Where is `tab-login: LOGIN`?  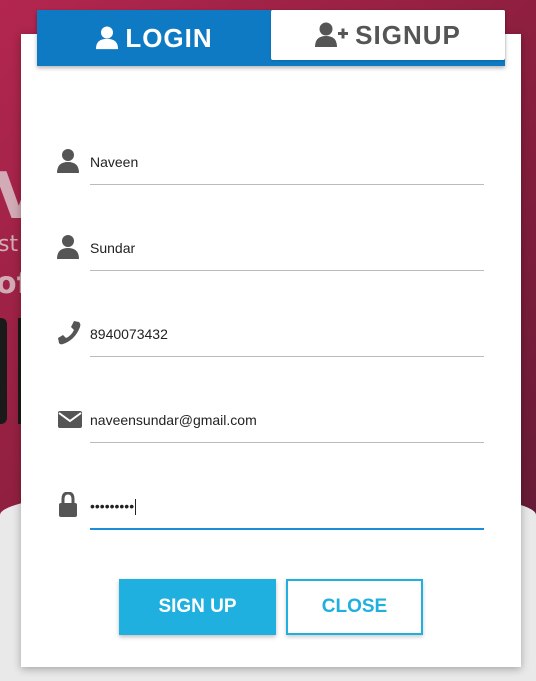 tab-login: LOGIN is located at coordinates (154, 38).